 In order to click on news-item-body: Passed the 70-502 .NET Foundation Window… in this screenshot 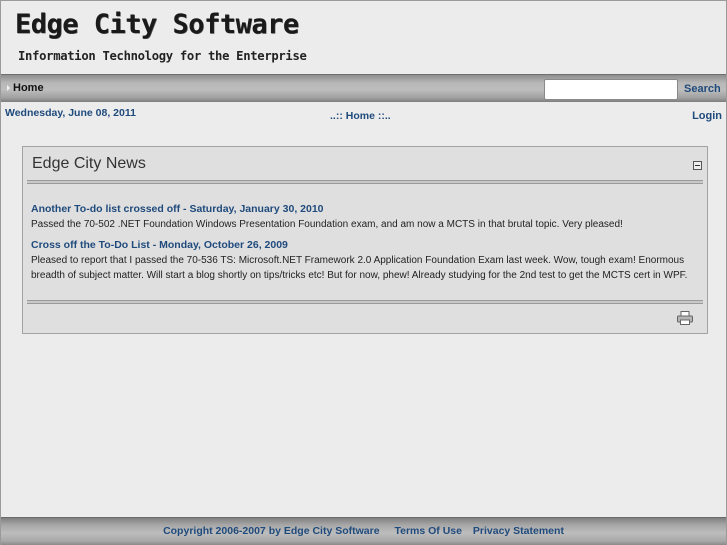, I will do `click(327, 224)`.